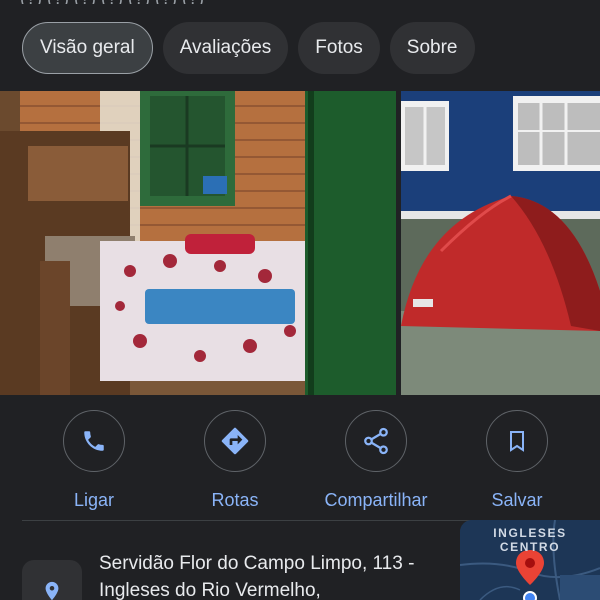  I want to click on save-button, so click(517, 441).